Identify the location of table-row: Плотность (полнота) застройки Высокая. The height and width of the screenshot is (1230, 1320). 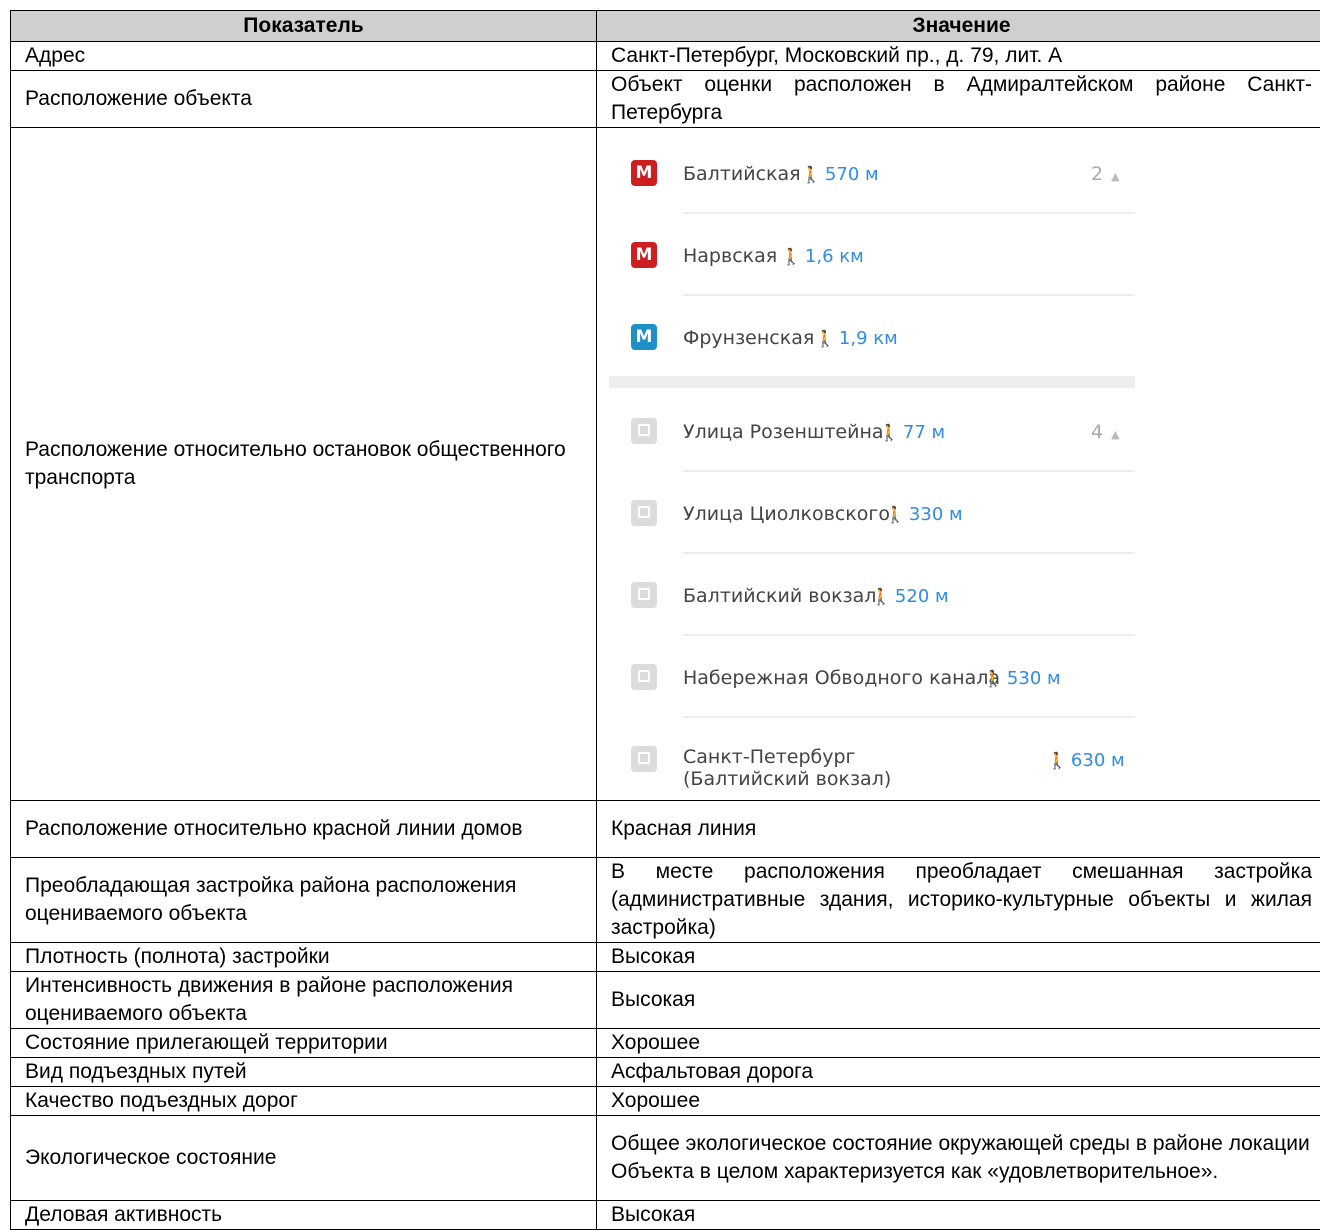
(665, 957).